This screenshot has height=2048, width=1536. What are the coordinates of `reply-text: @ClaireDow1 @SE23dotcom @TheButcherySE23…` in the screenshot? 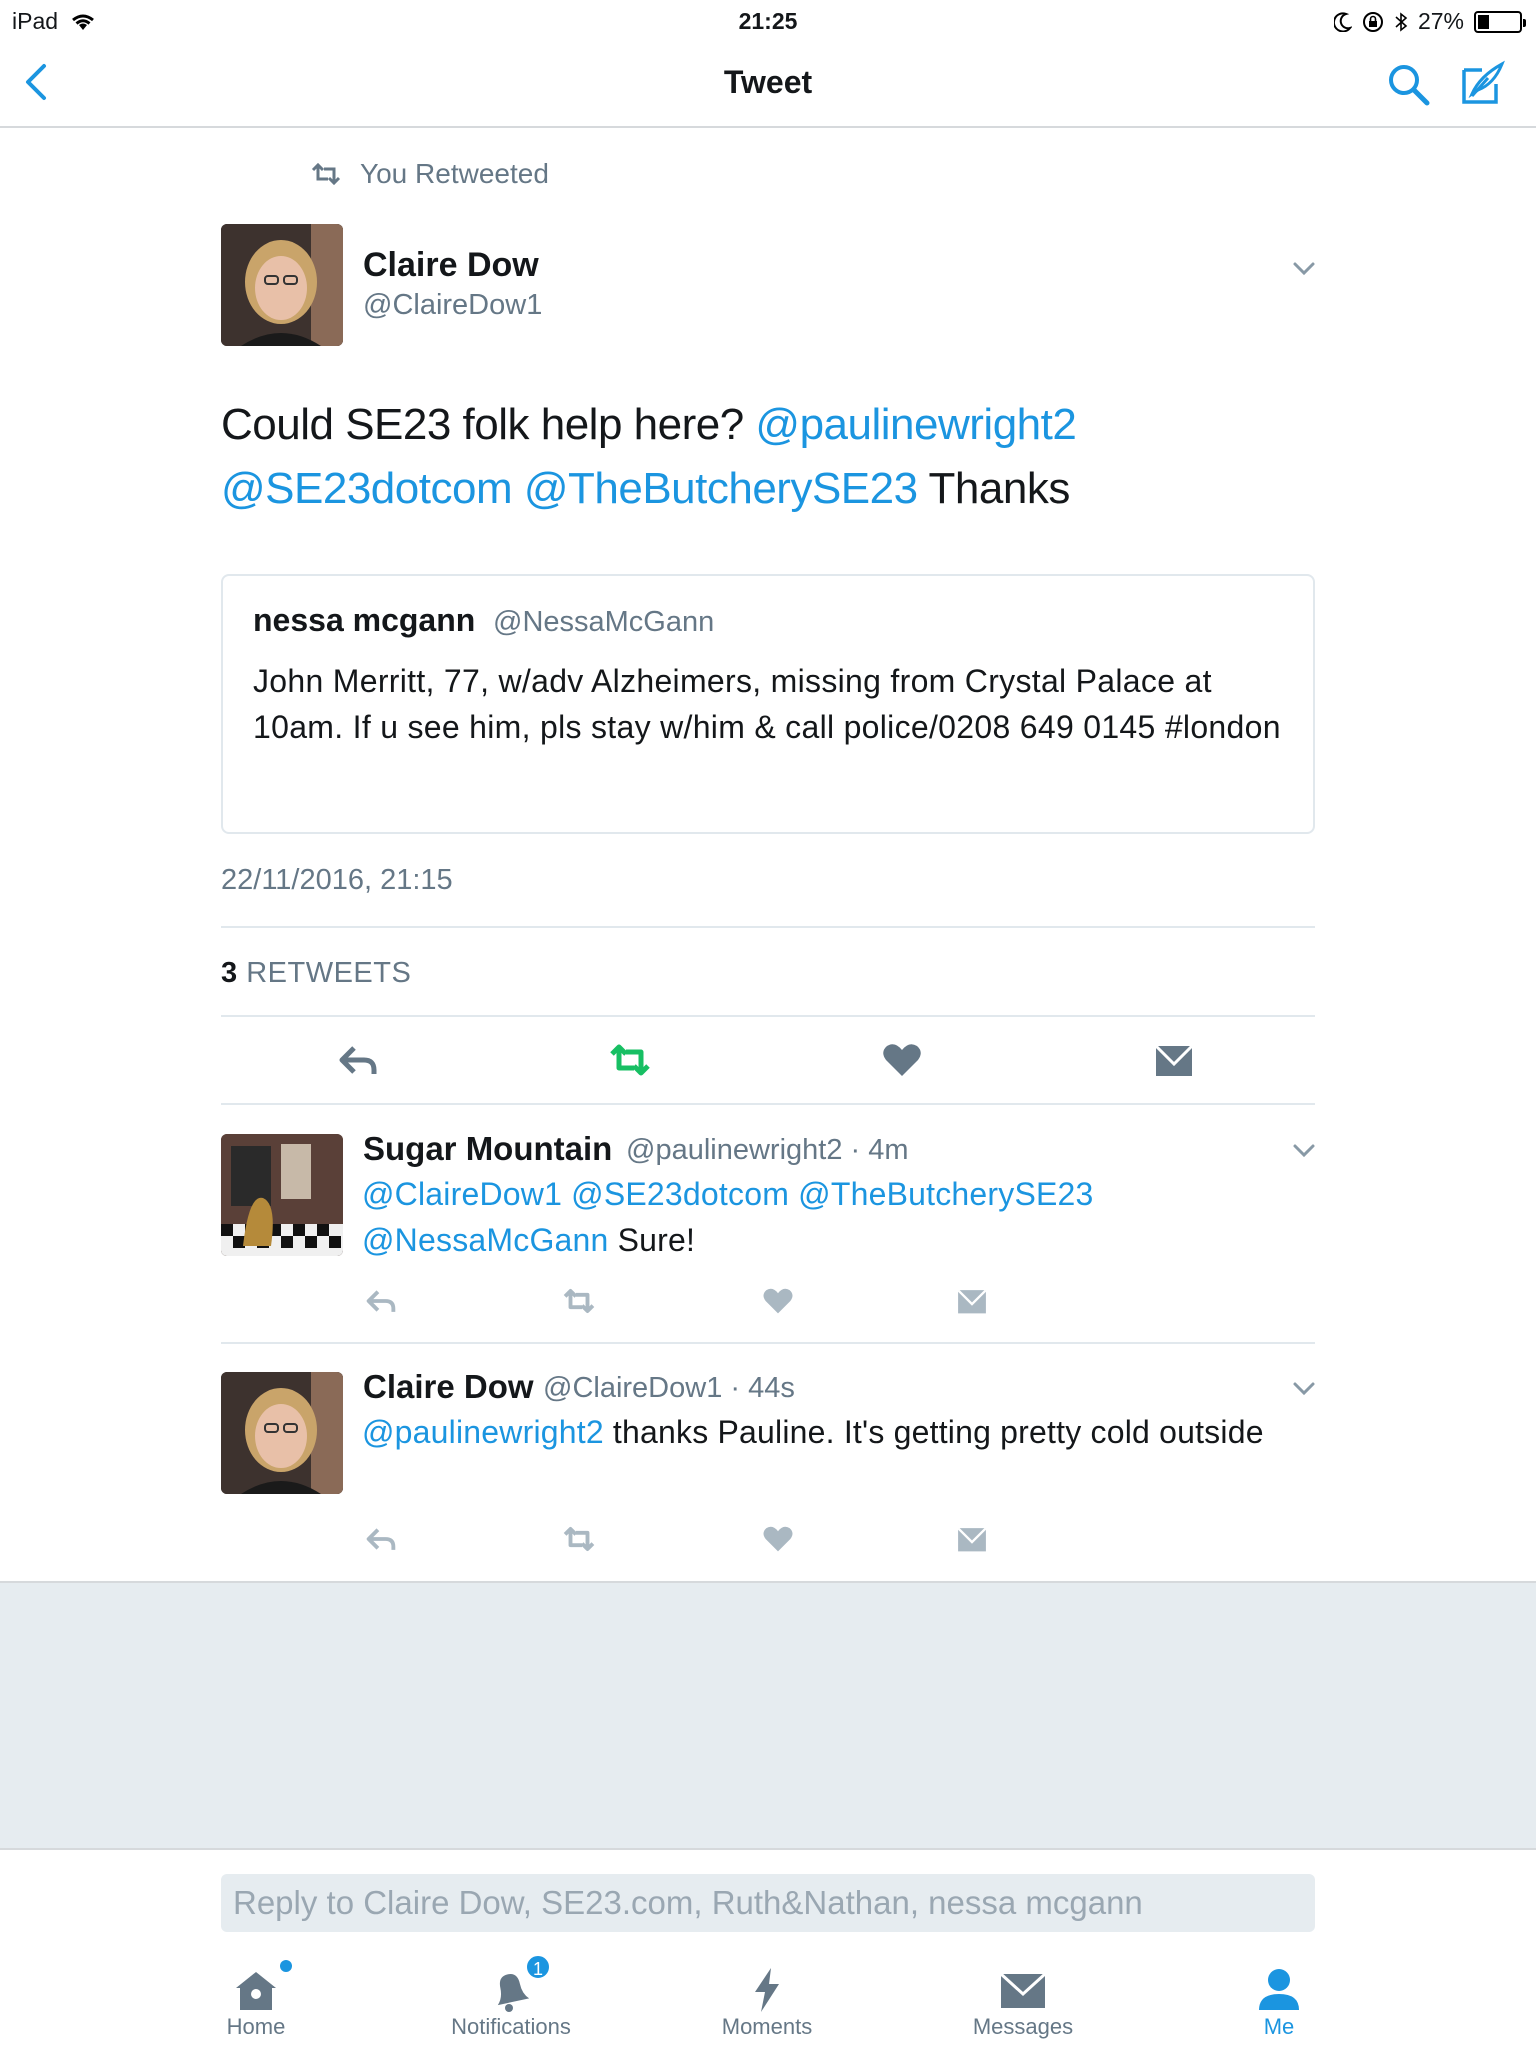 It's located at (842, 1217).